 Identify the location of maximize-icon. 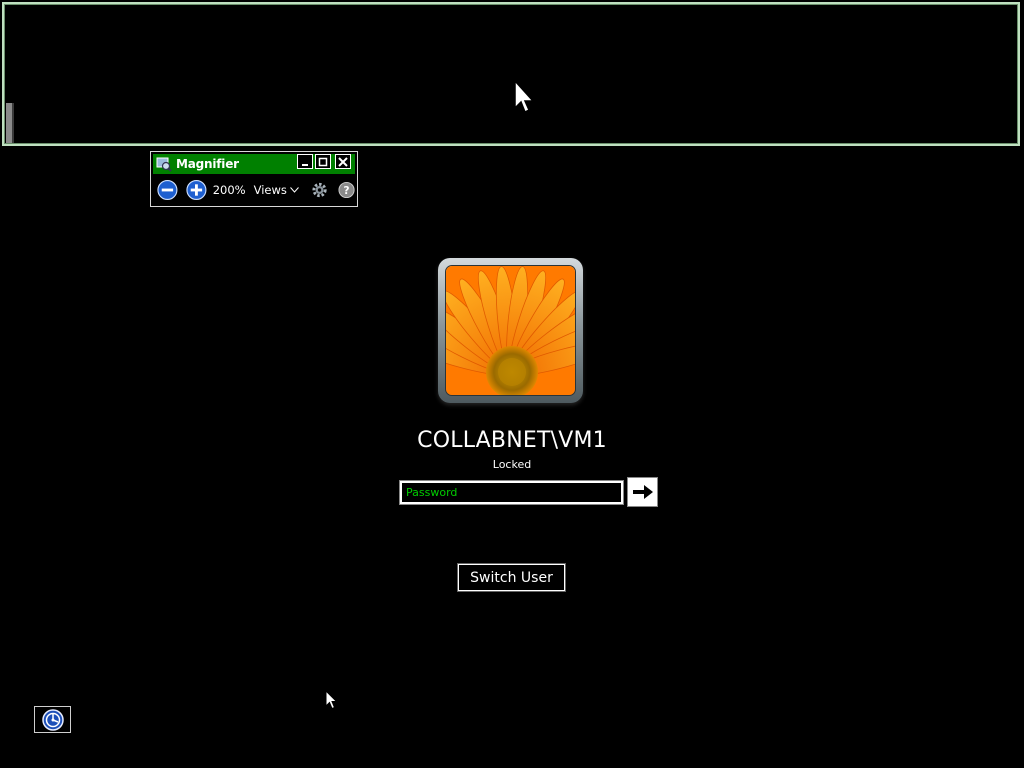
(323, 161).